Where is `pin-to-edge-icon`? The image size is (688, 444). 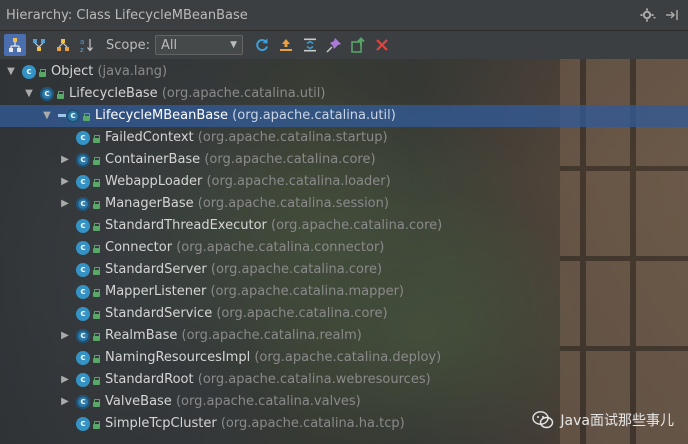
pin-to-edge-icon is located at coordinates (672, 15).